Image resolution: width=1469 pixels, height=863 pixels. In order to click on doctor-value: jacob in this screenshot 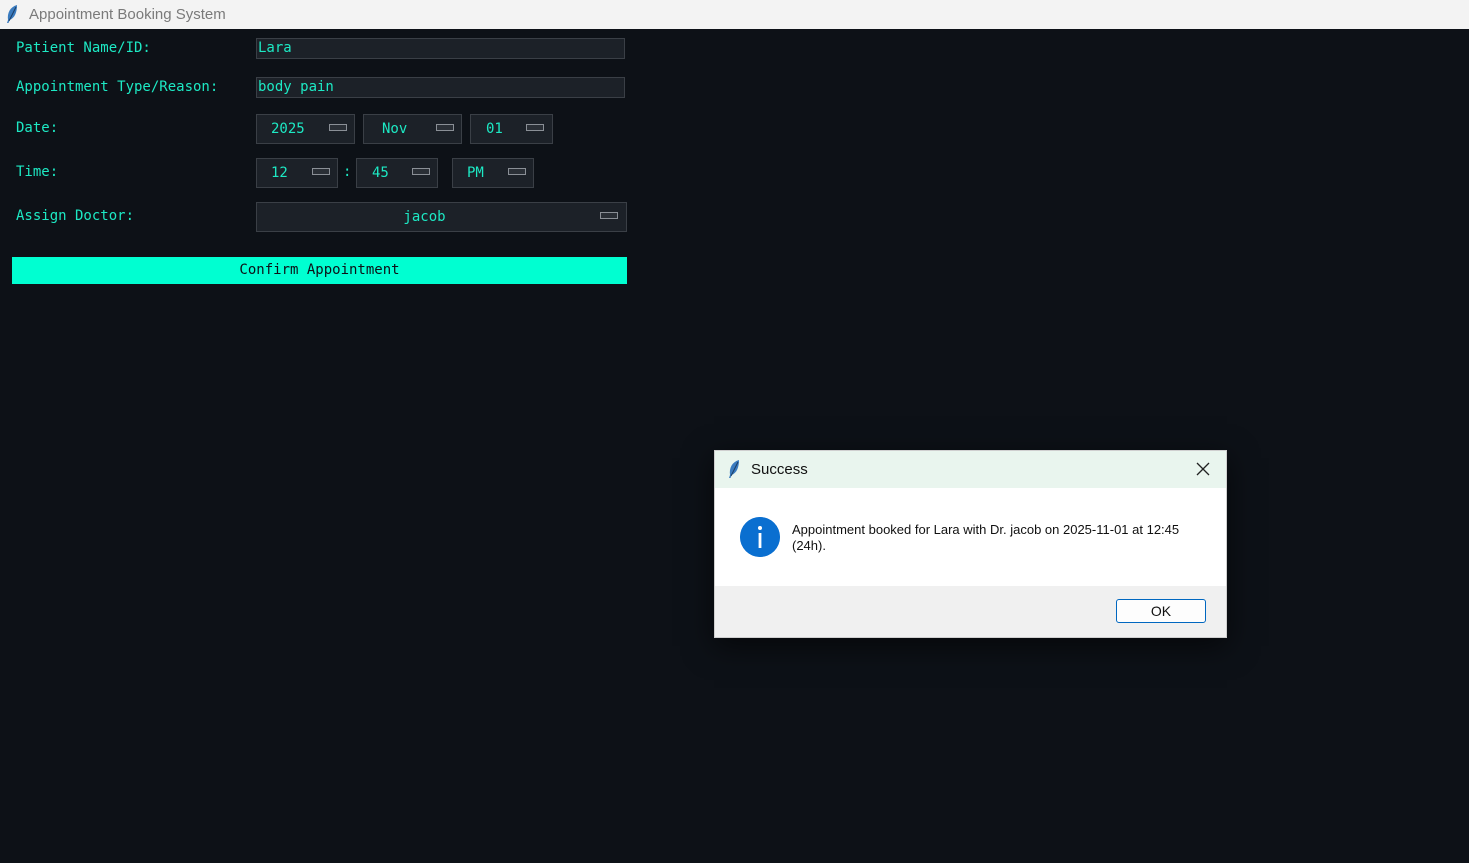, I will do `click(424, 217)`.